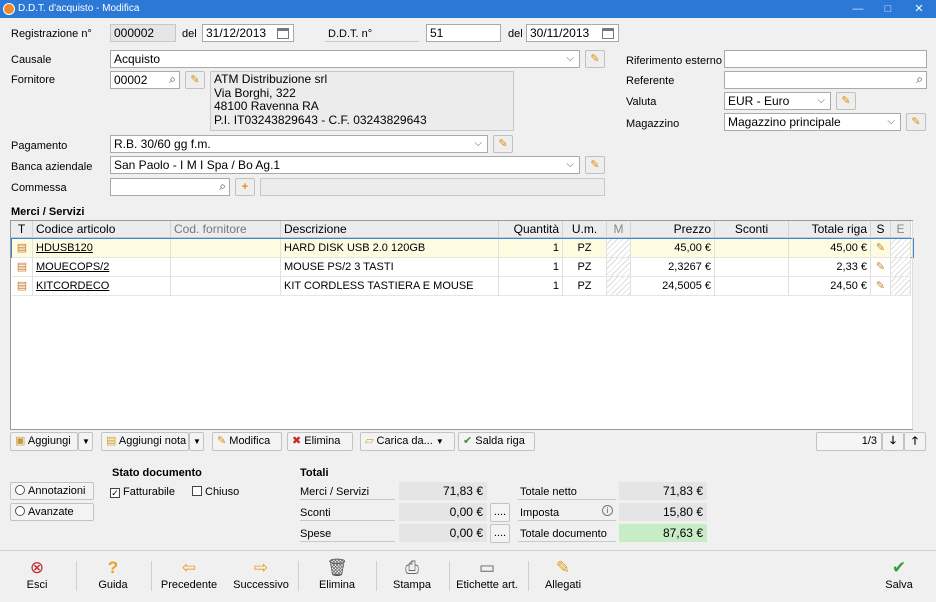  I want to click on carica-da-button: ▱ Carica da... ▼, so click(407, 441).